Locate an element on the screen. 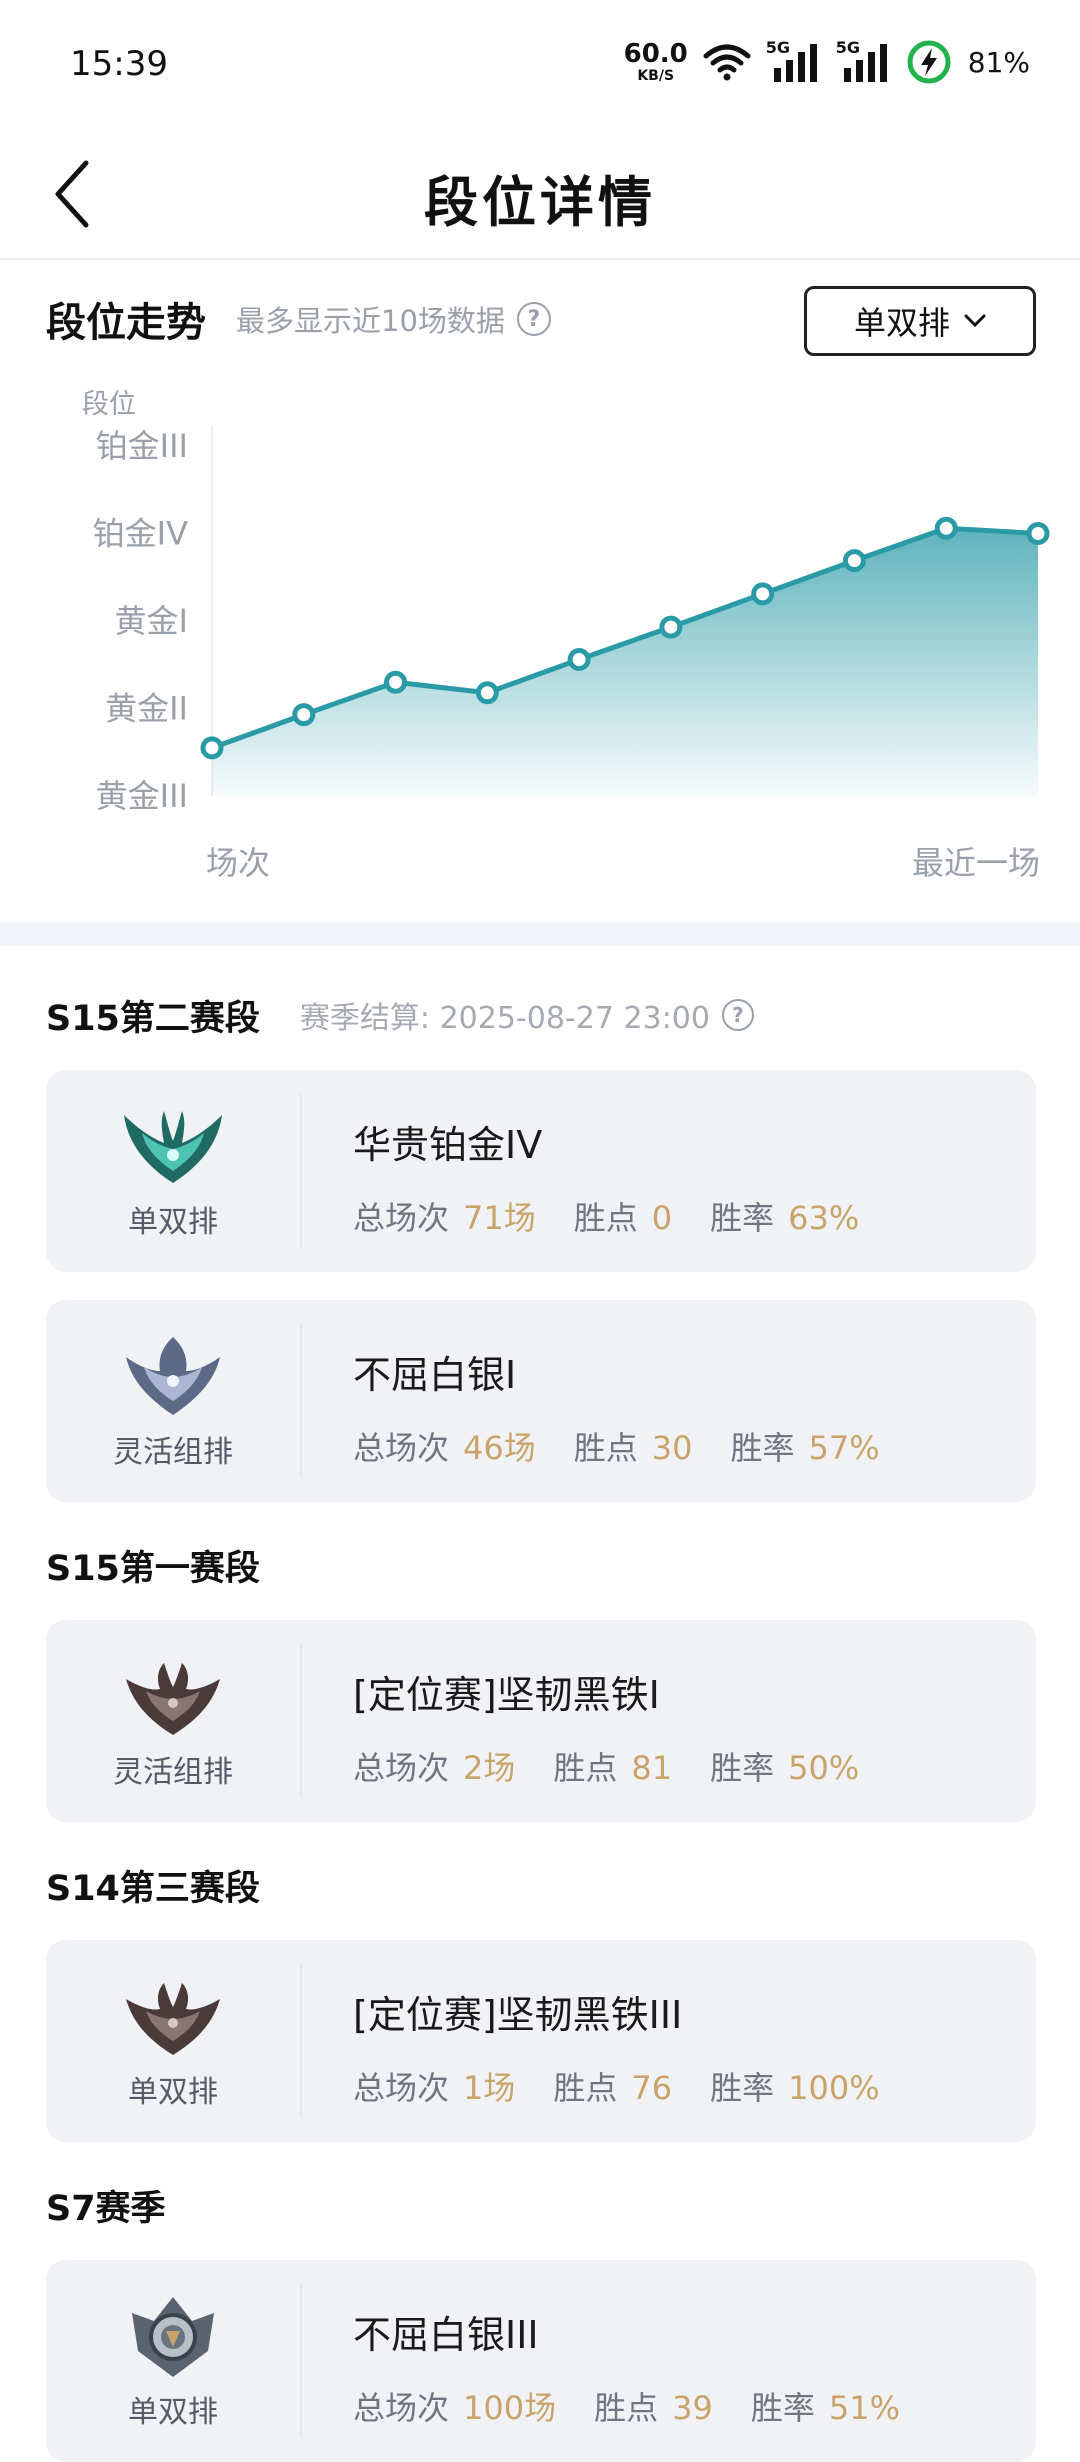  rank-details: 不屈白银I 总场次 46场 胜点 30 胜率 57% is located at coordinates (635, 1406).